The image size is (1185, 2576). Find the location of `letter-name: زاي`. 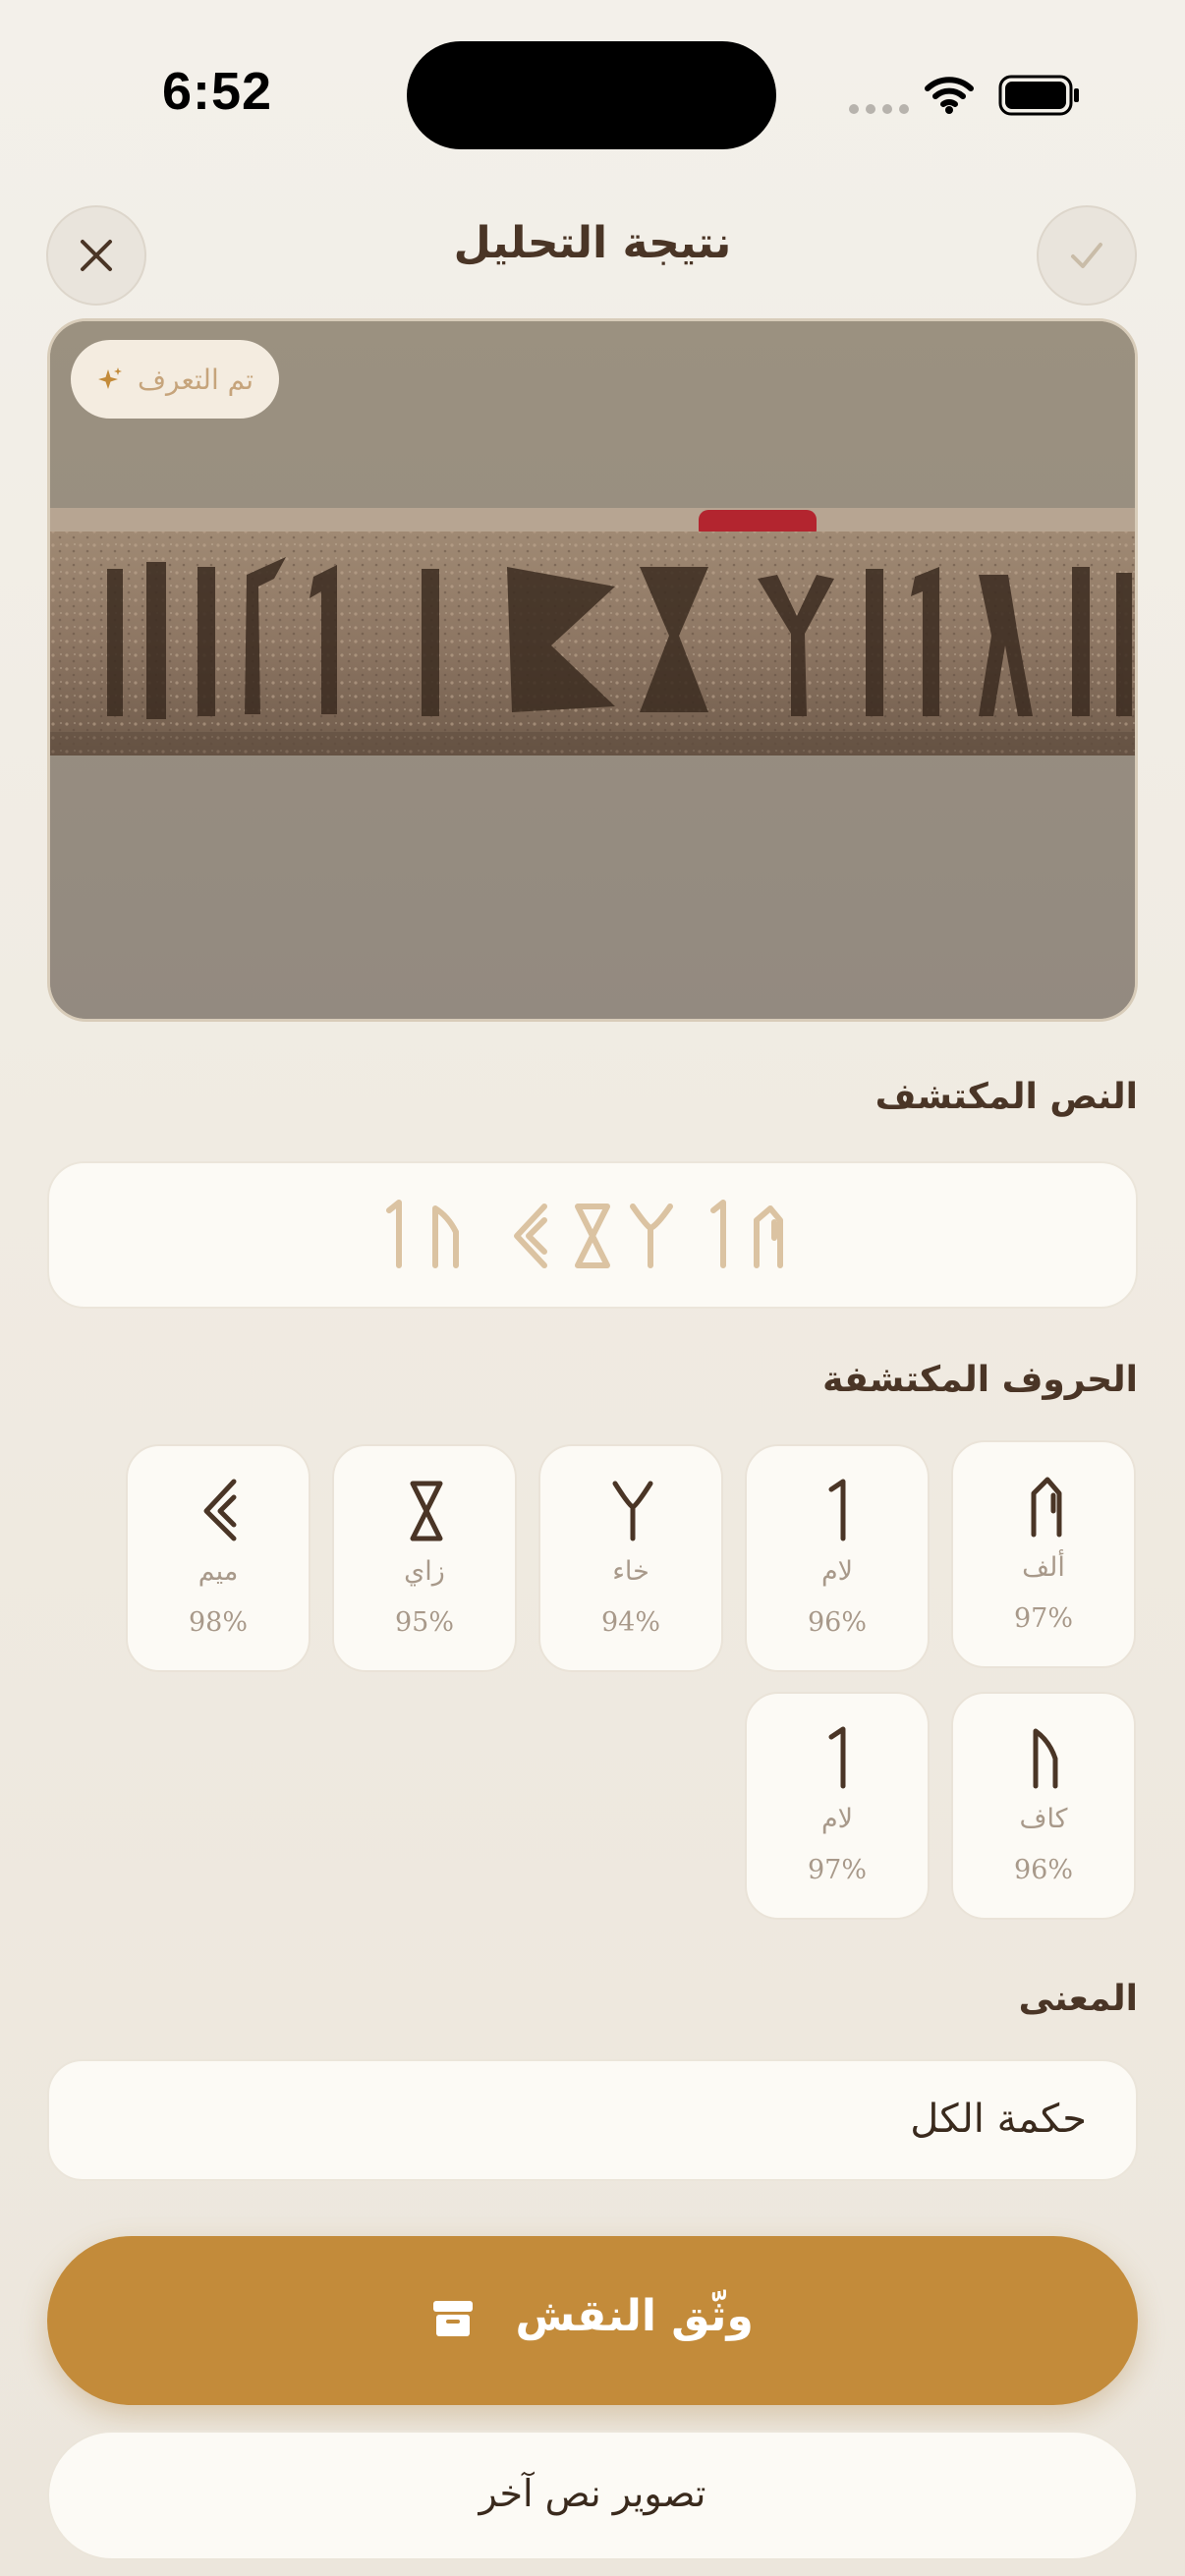

letter-name: زاي is located at coordinates (425, 1571).